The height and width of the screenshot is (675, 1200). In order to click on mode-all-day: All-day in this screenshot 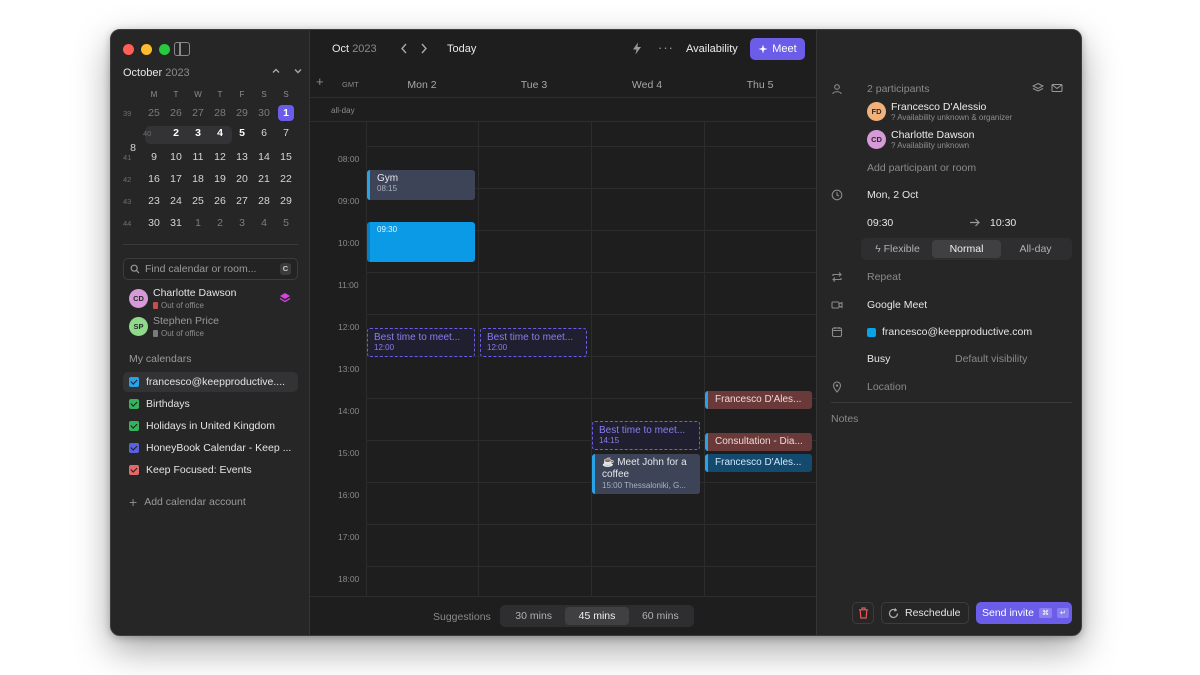, I will do `click(1035, 249)`.